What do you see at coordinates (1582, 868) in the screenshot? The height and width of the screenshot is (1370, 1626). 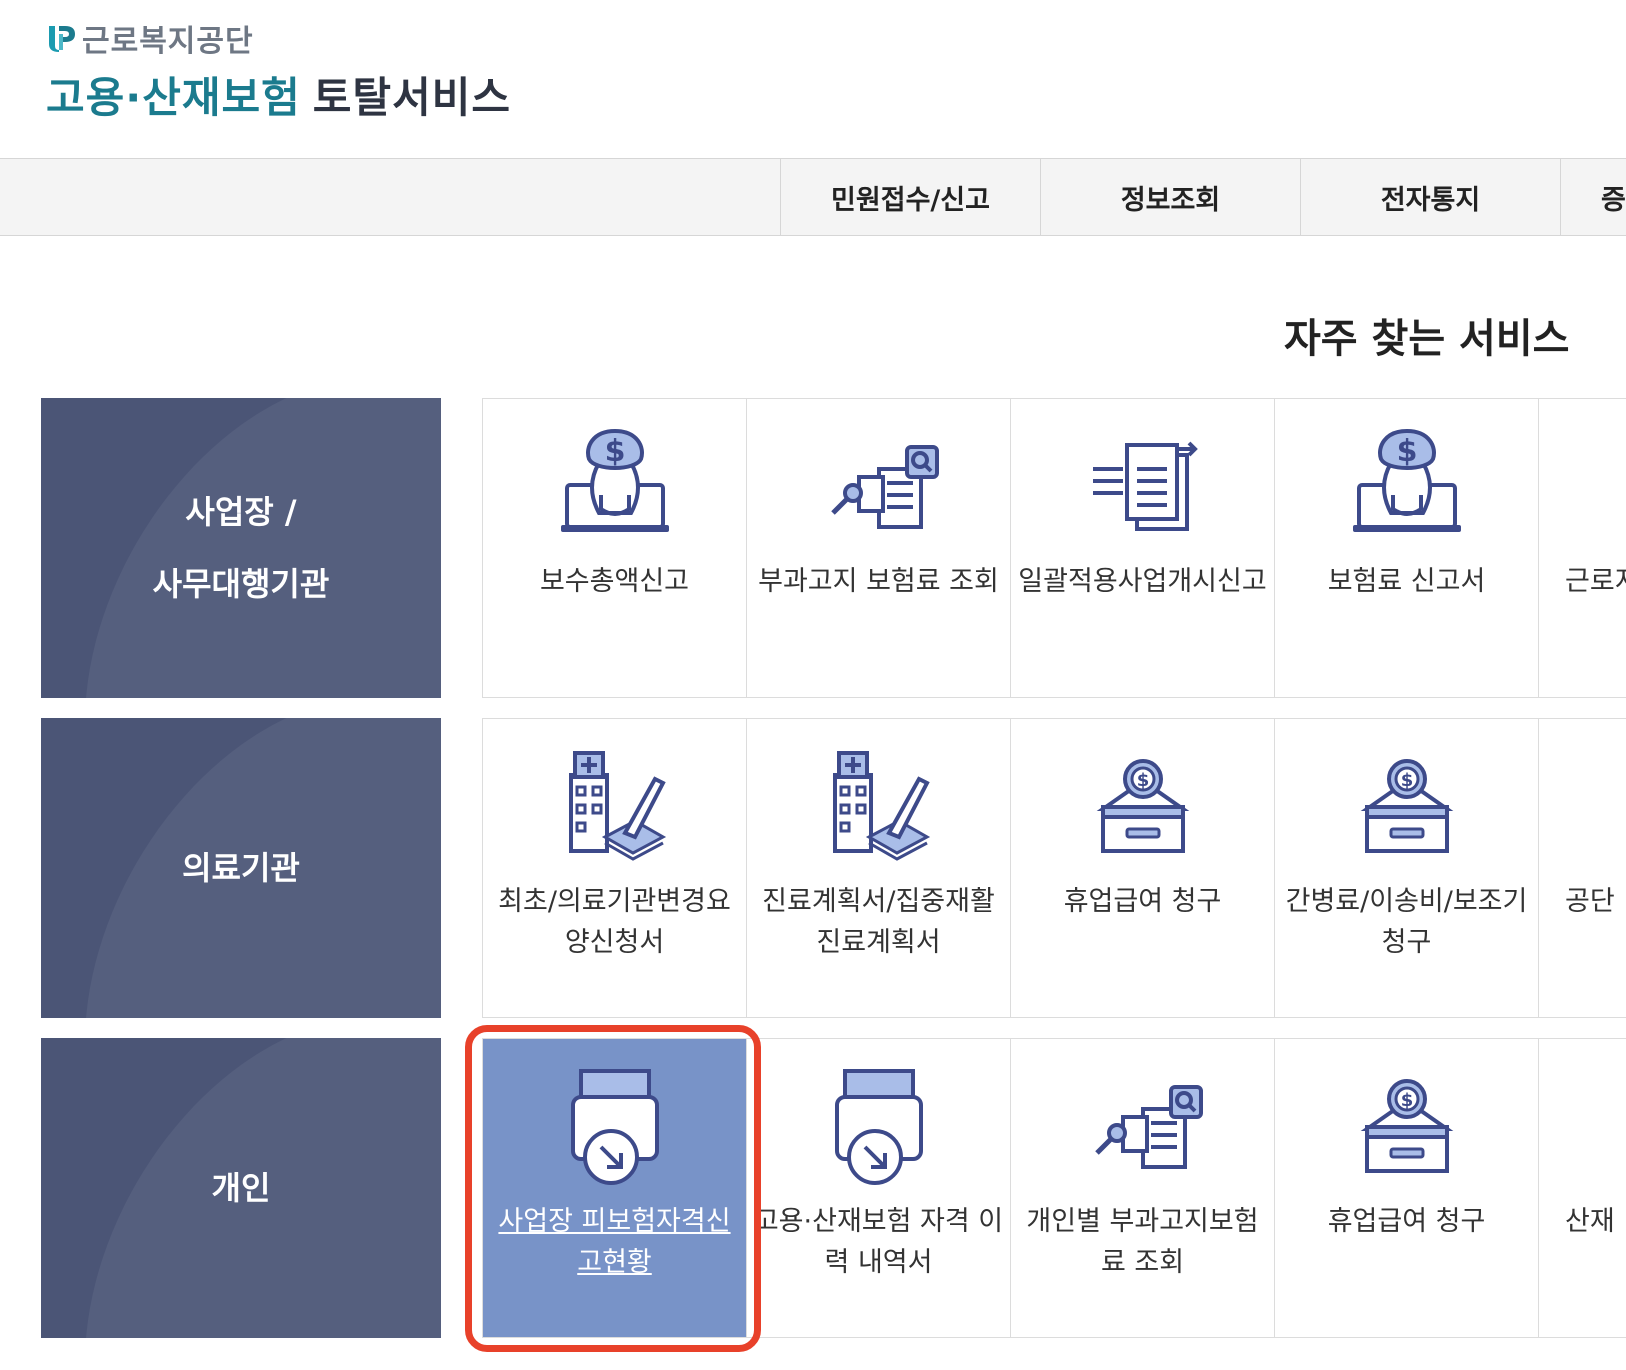 I see `service-tile-agency: 공단` at bounding box center [1582, 868].